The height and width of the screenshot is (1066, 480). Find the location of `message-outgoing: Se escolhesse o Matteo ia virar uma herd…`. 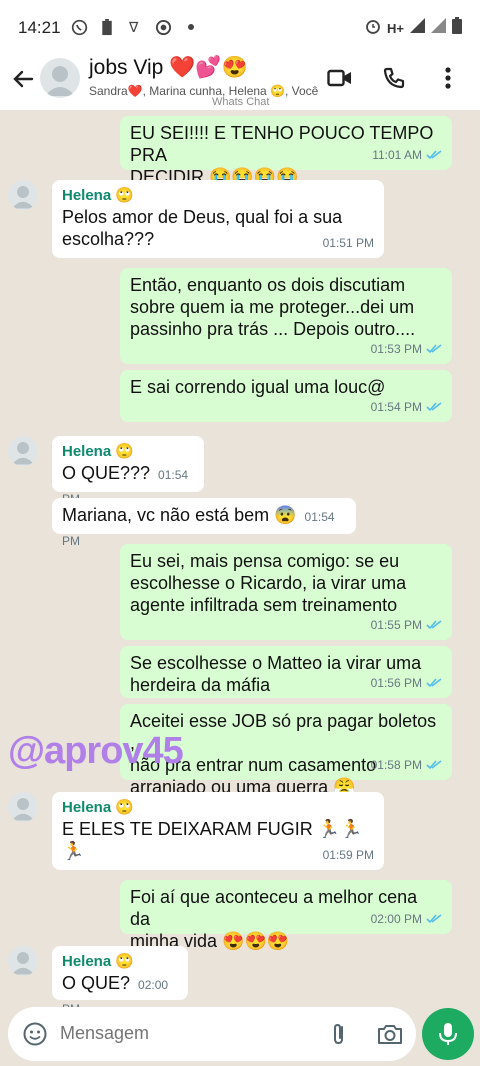

message-outgoing: Se escolhesse o Matteo ia virar uma herd… is located at coordinates (286, 672).